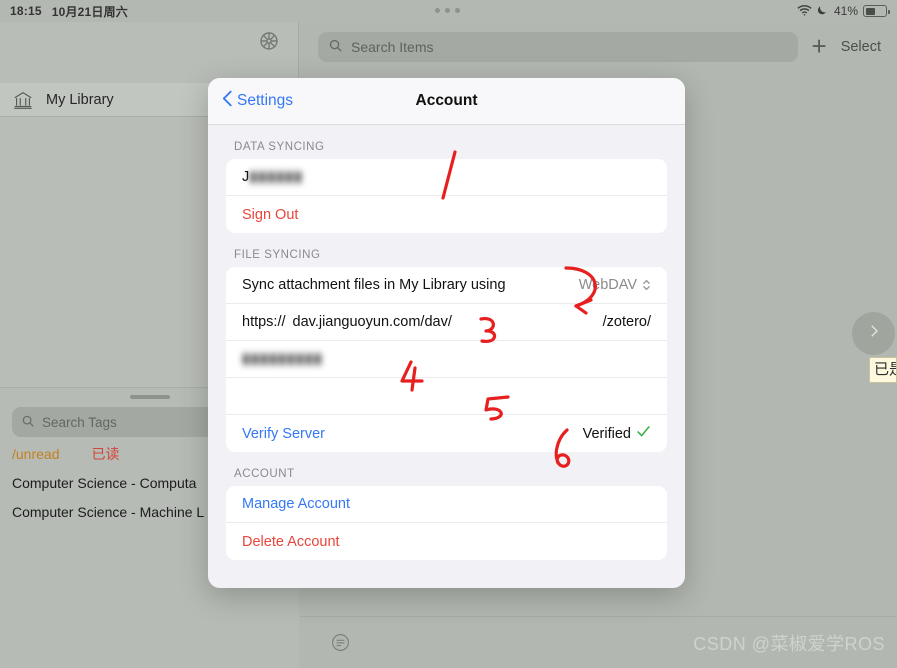 This screenshot has height=668, width=897. I want to click on back-button: Settings, so click(257, 101).